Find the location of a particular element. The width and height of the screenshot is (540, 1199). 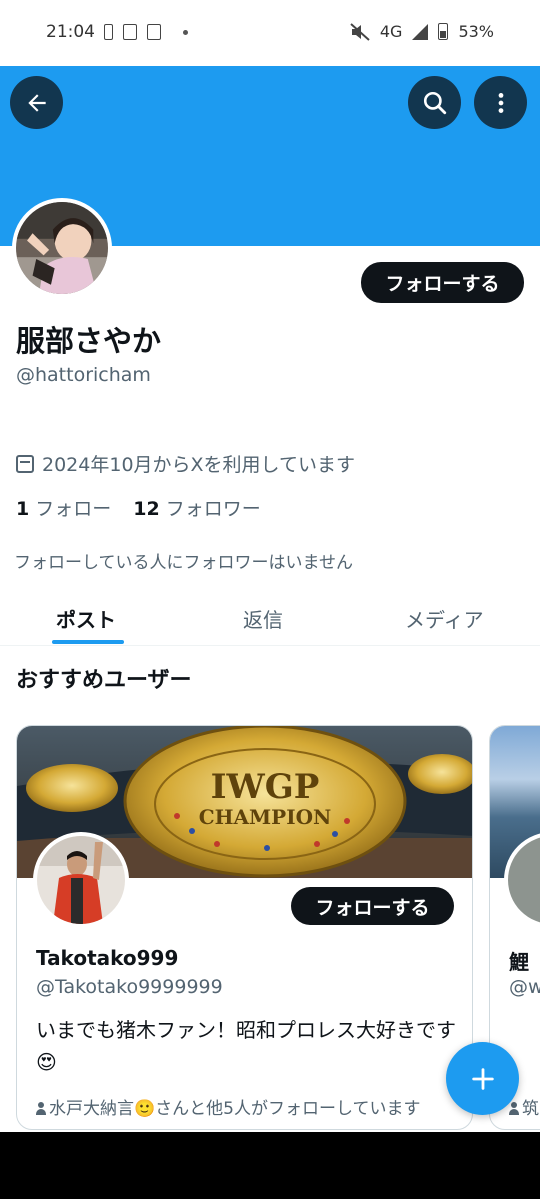

status-right: 4G 53% is located at coordinates (422, 31).